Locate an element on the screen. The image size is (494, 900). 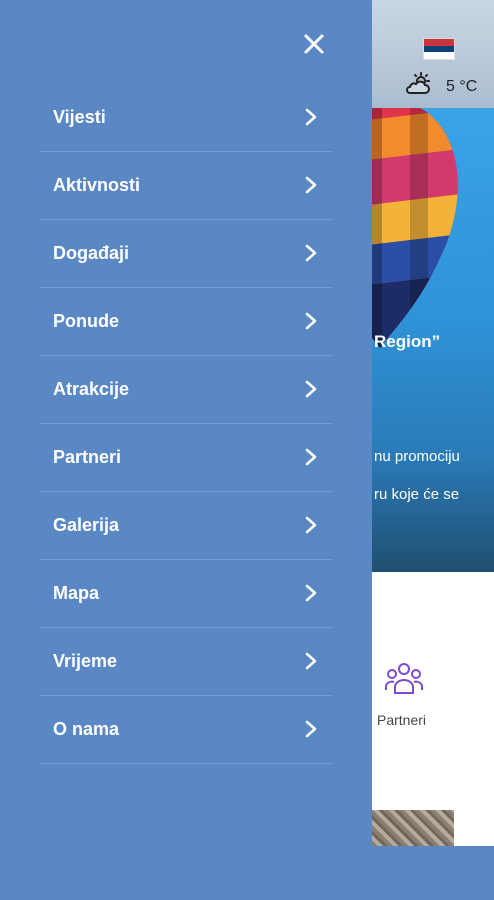
hero-title: Region” is located at coordinates (407, 341).